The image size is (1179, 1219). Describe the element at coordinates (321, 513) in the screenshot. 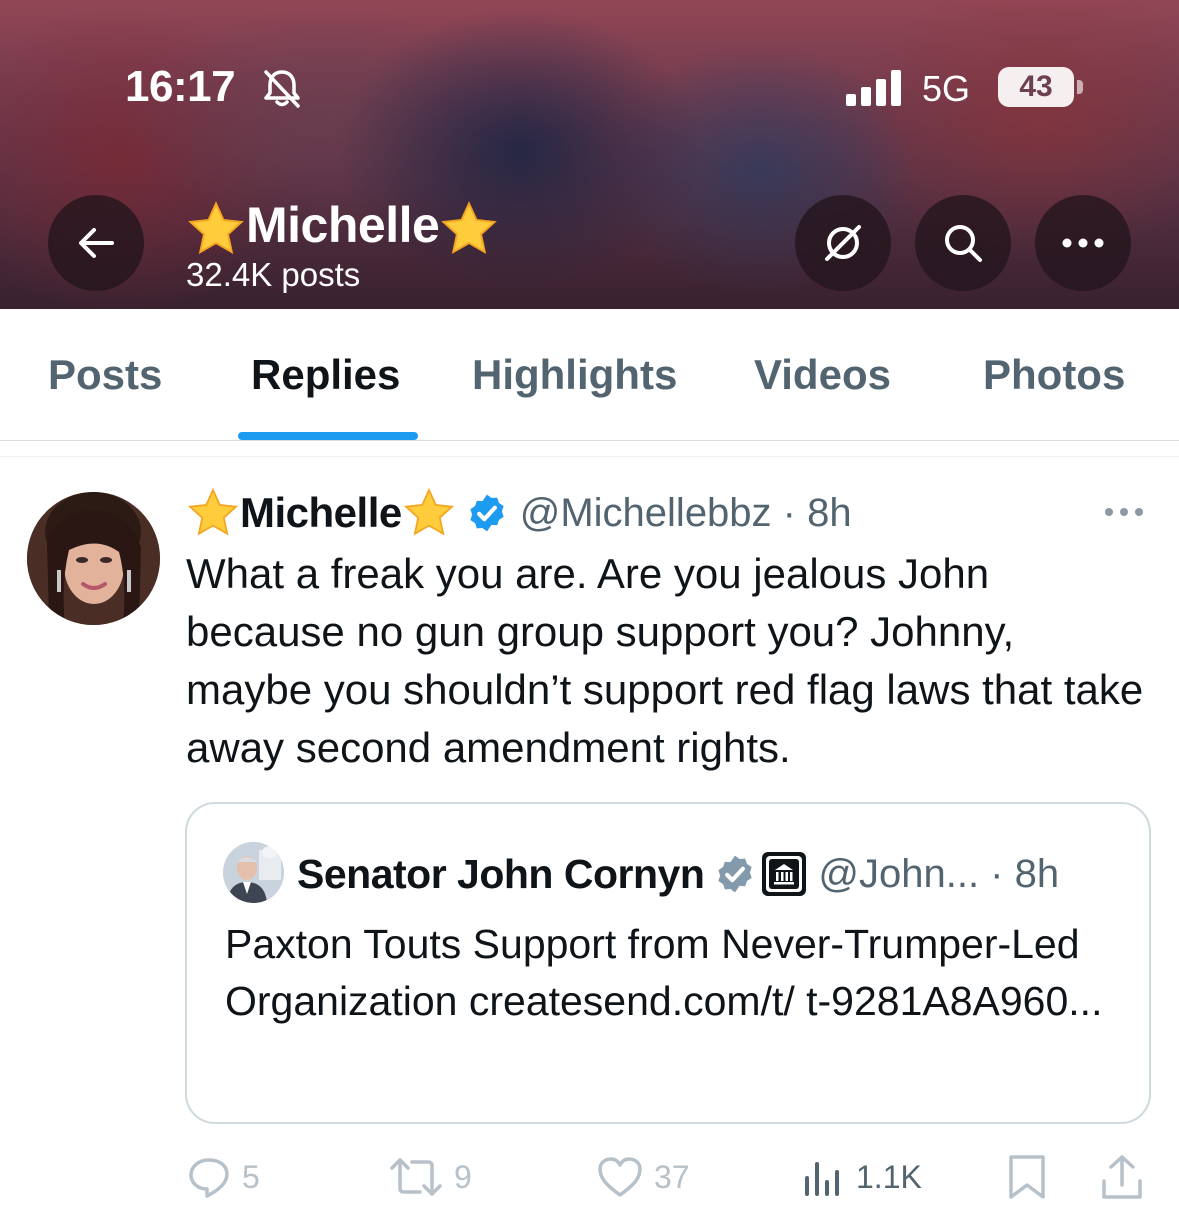

I see `post-author-name: Michelle` at that location.